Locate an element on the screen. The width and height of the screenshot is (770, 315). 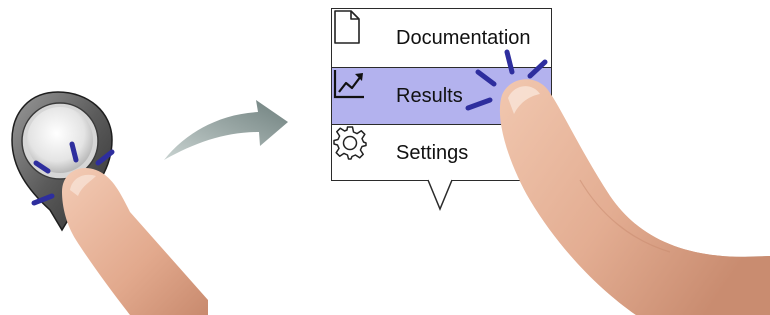
menu-item-documentation: Documentation is located at coordinates (441, 38).